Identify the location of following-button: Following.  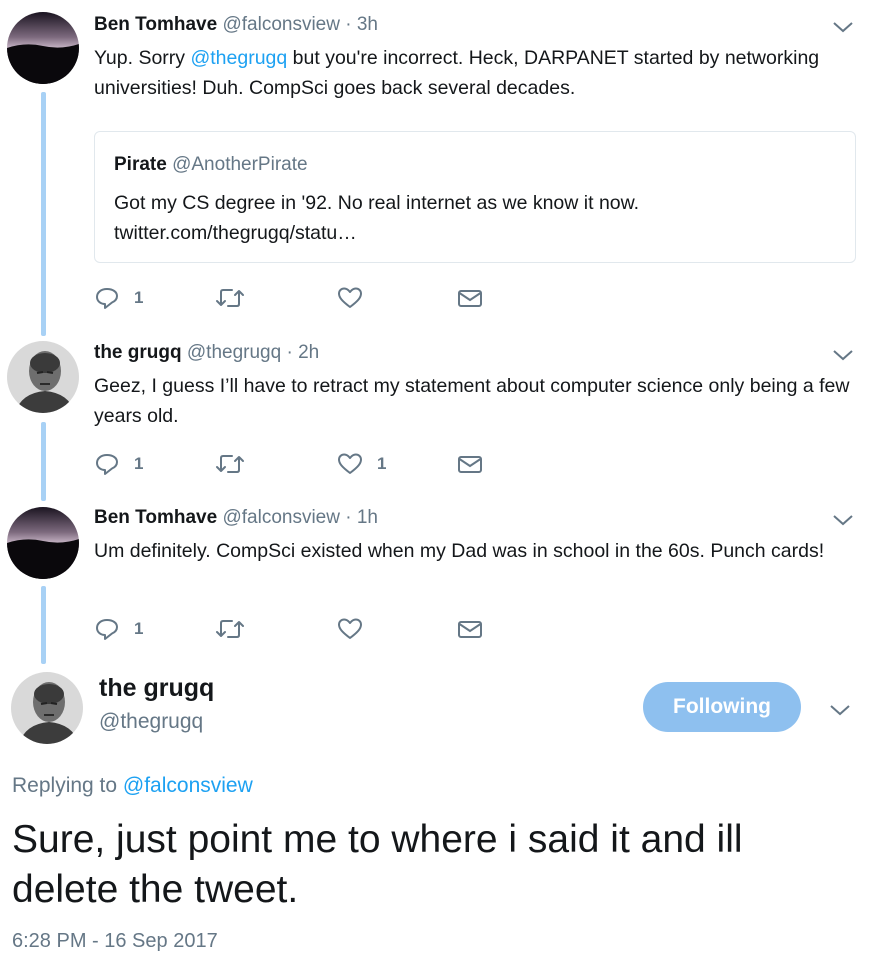
(722, 707).